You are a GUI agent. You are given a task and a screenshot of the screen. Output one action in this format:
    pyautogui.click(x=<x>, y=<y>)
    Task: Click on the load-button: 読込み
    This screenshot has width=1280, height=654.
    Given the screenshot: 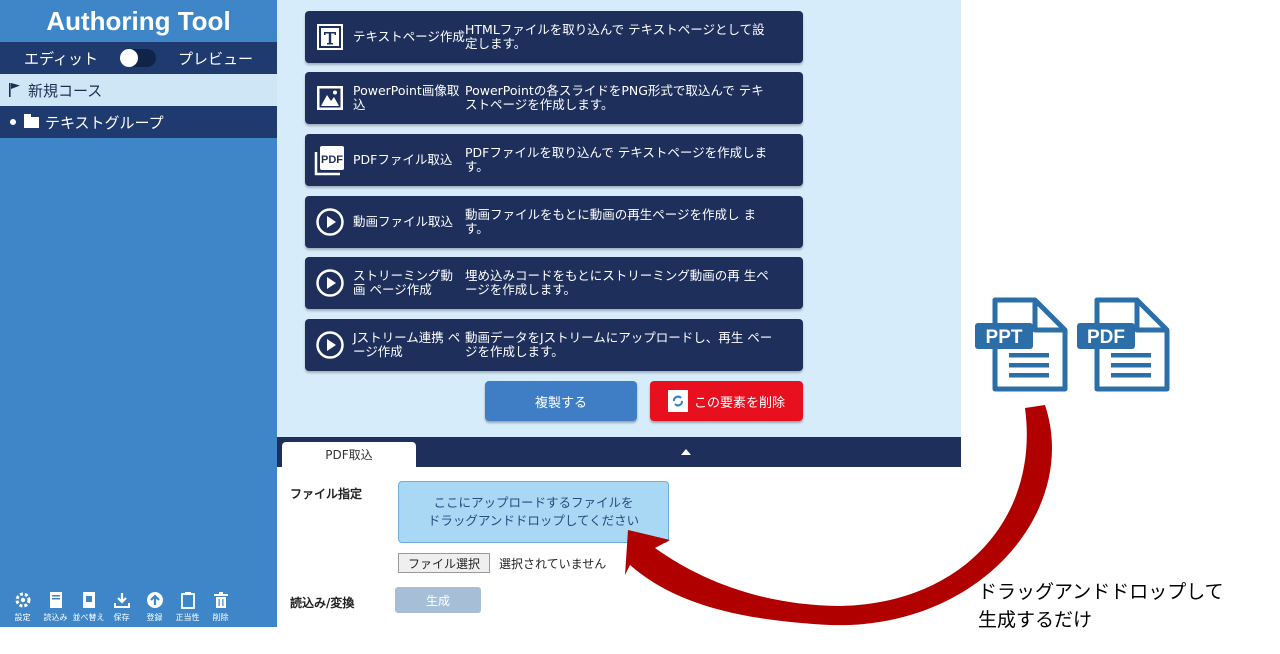 What is the action you would take?
    pyautogui.click(x=55, y=606)
    